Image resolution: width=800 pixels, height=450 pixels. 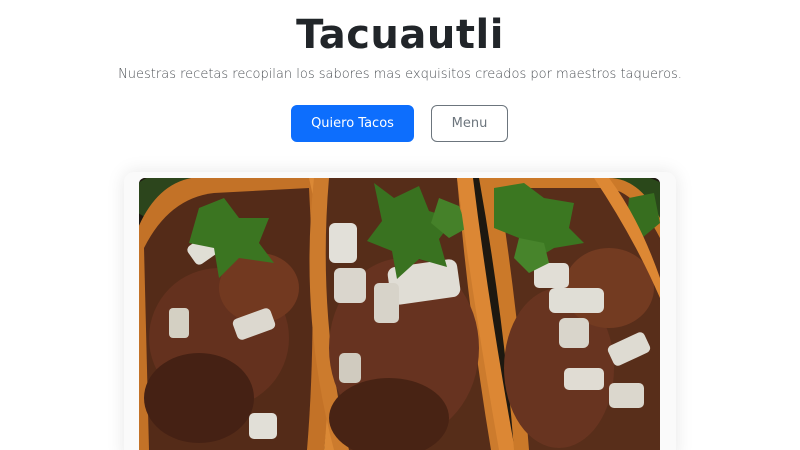 I want to click on page-title: Tacuautli, so click(x=400, y=35).